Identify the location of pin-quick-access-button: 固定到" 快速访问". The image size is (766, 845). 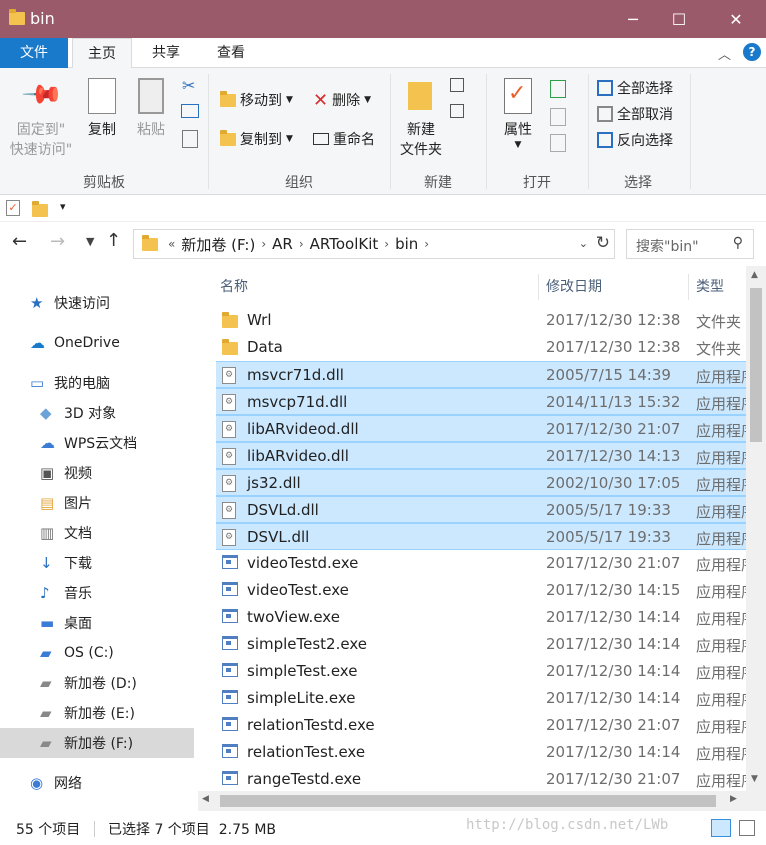
(41, 140).